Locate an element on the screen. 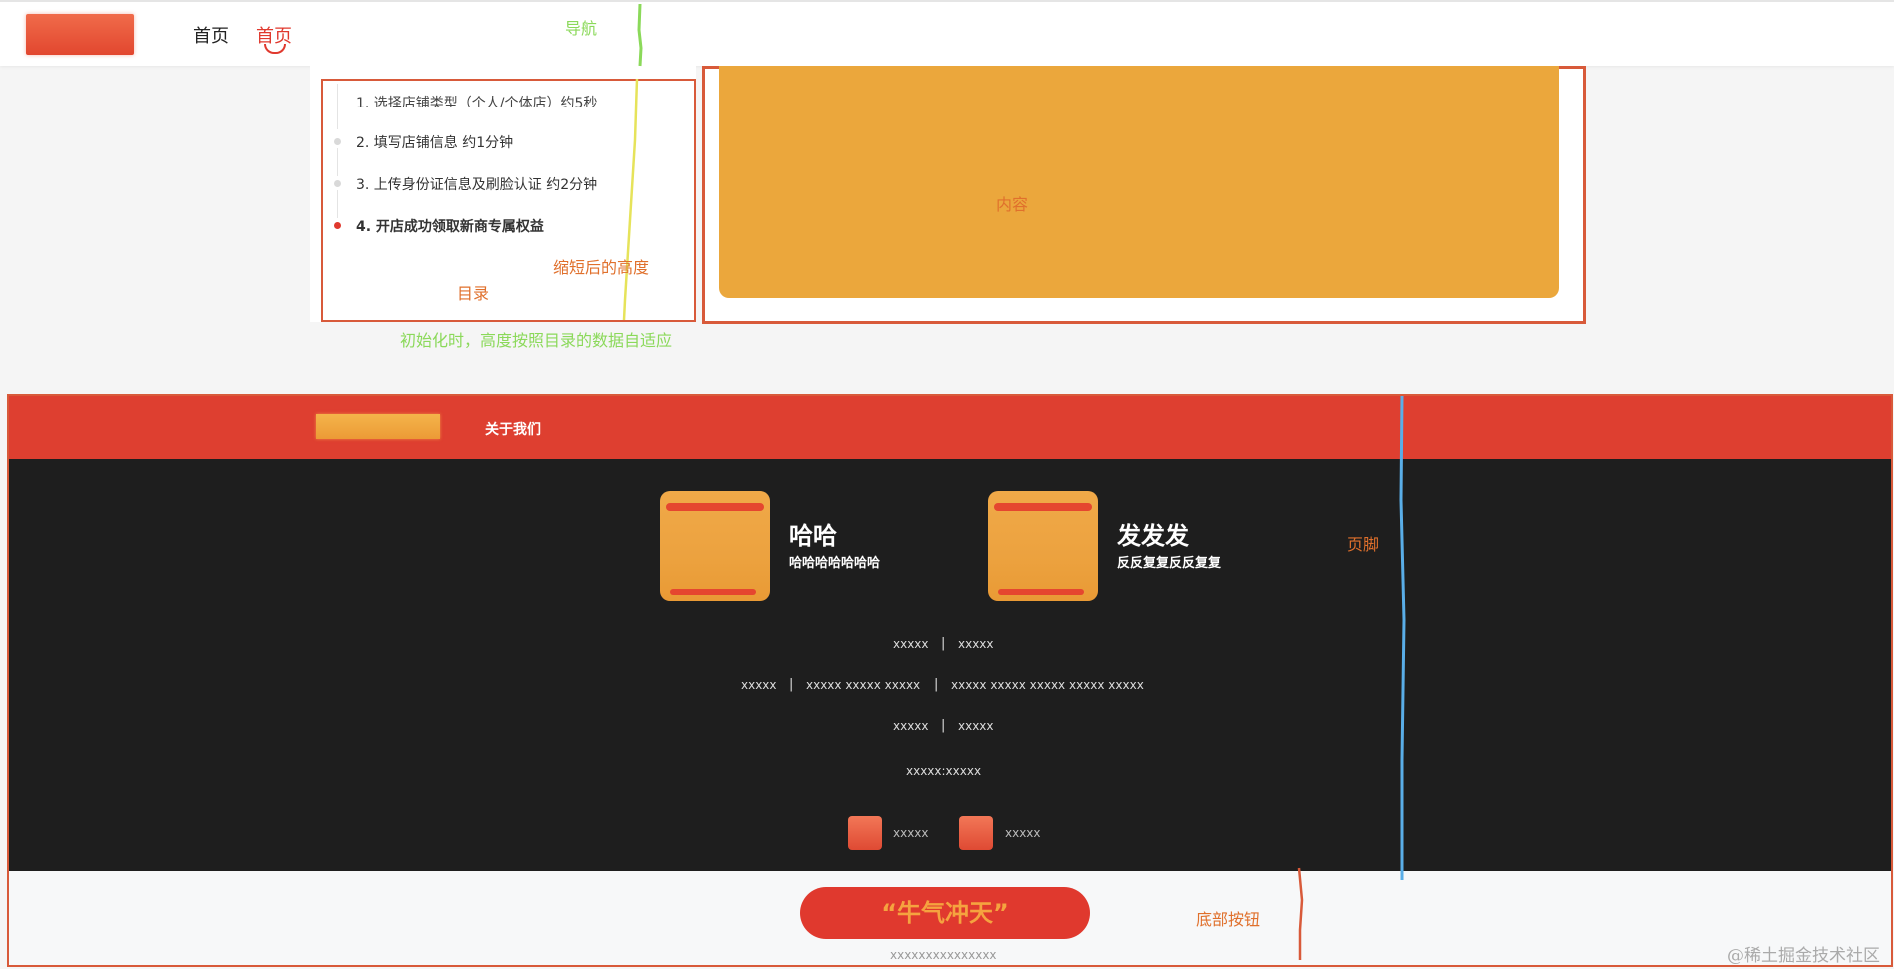  annotation-catalog: 目录 is located at coordinates (473, 293).